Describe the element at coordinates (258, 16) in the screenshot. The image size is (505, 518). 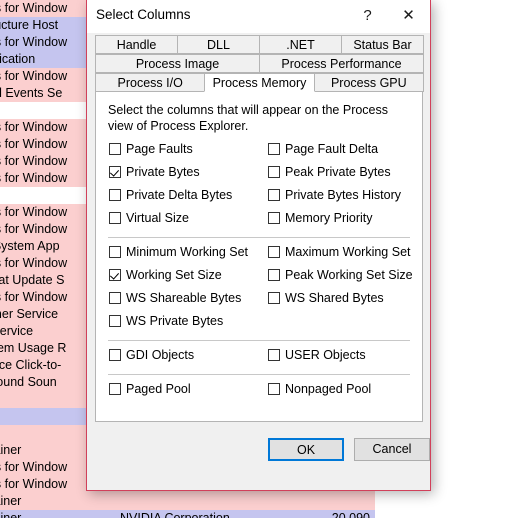
I see `dialog-titlebar: Select Columns ? ✕` at that location.